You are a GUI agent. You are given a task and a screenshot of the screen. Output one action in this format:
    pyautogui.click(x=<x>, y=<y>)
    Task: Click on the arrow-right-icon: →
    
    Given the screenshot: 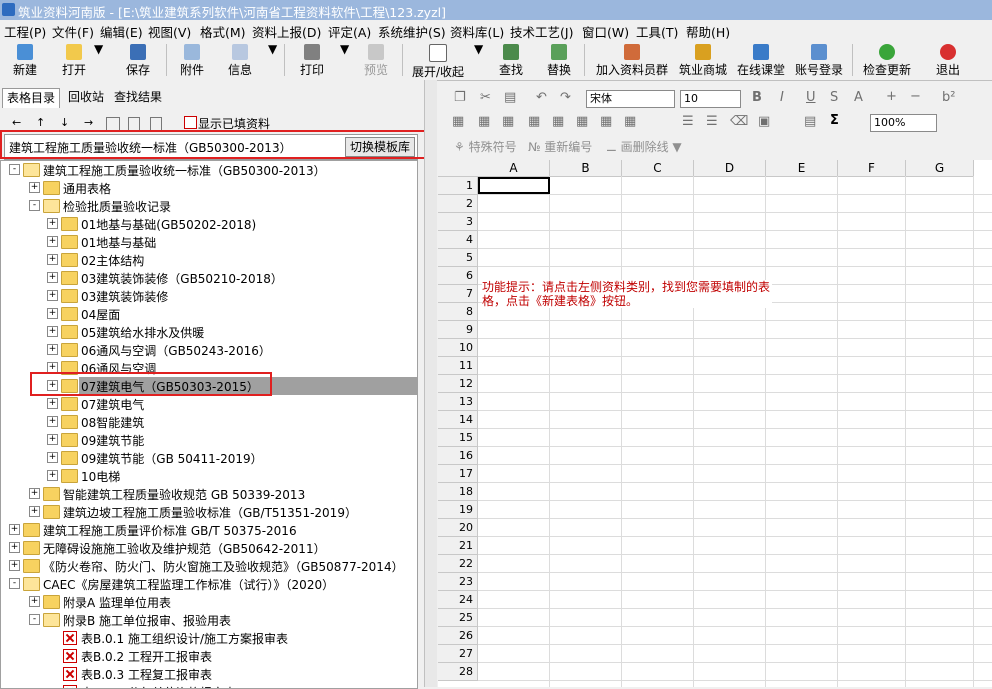 What is the action you would take?
    pyautogui.click(x=88, y=122)
    